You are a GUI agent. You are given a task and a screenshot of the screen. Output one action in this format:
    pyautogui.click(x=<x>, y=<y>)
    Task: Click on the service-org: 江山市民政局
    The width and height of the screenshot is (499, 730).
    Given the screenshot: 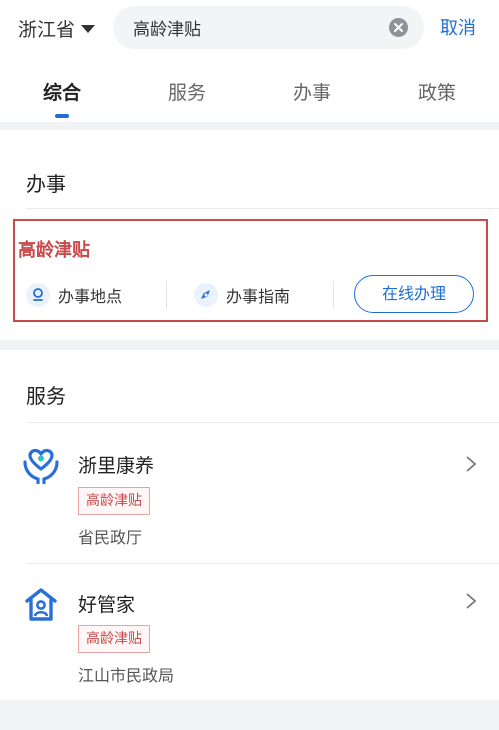 What is the action you would take?
    pyautogui.click(x=126, y=675)
    